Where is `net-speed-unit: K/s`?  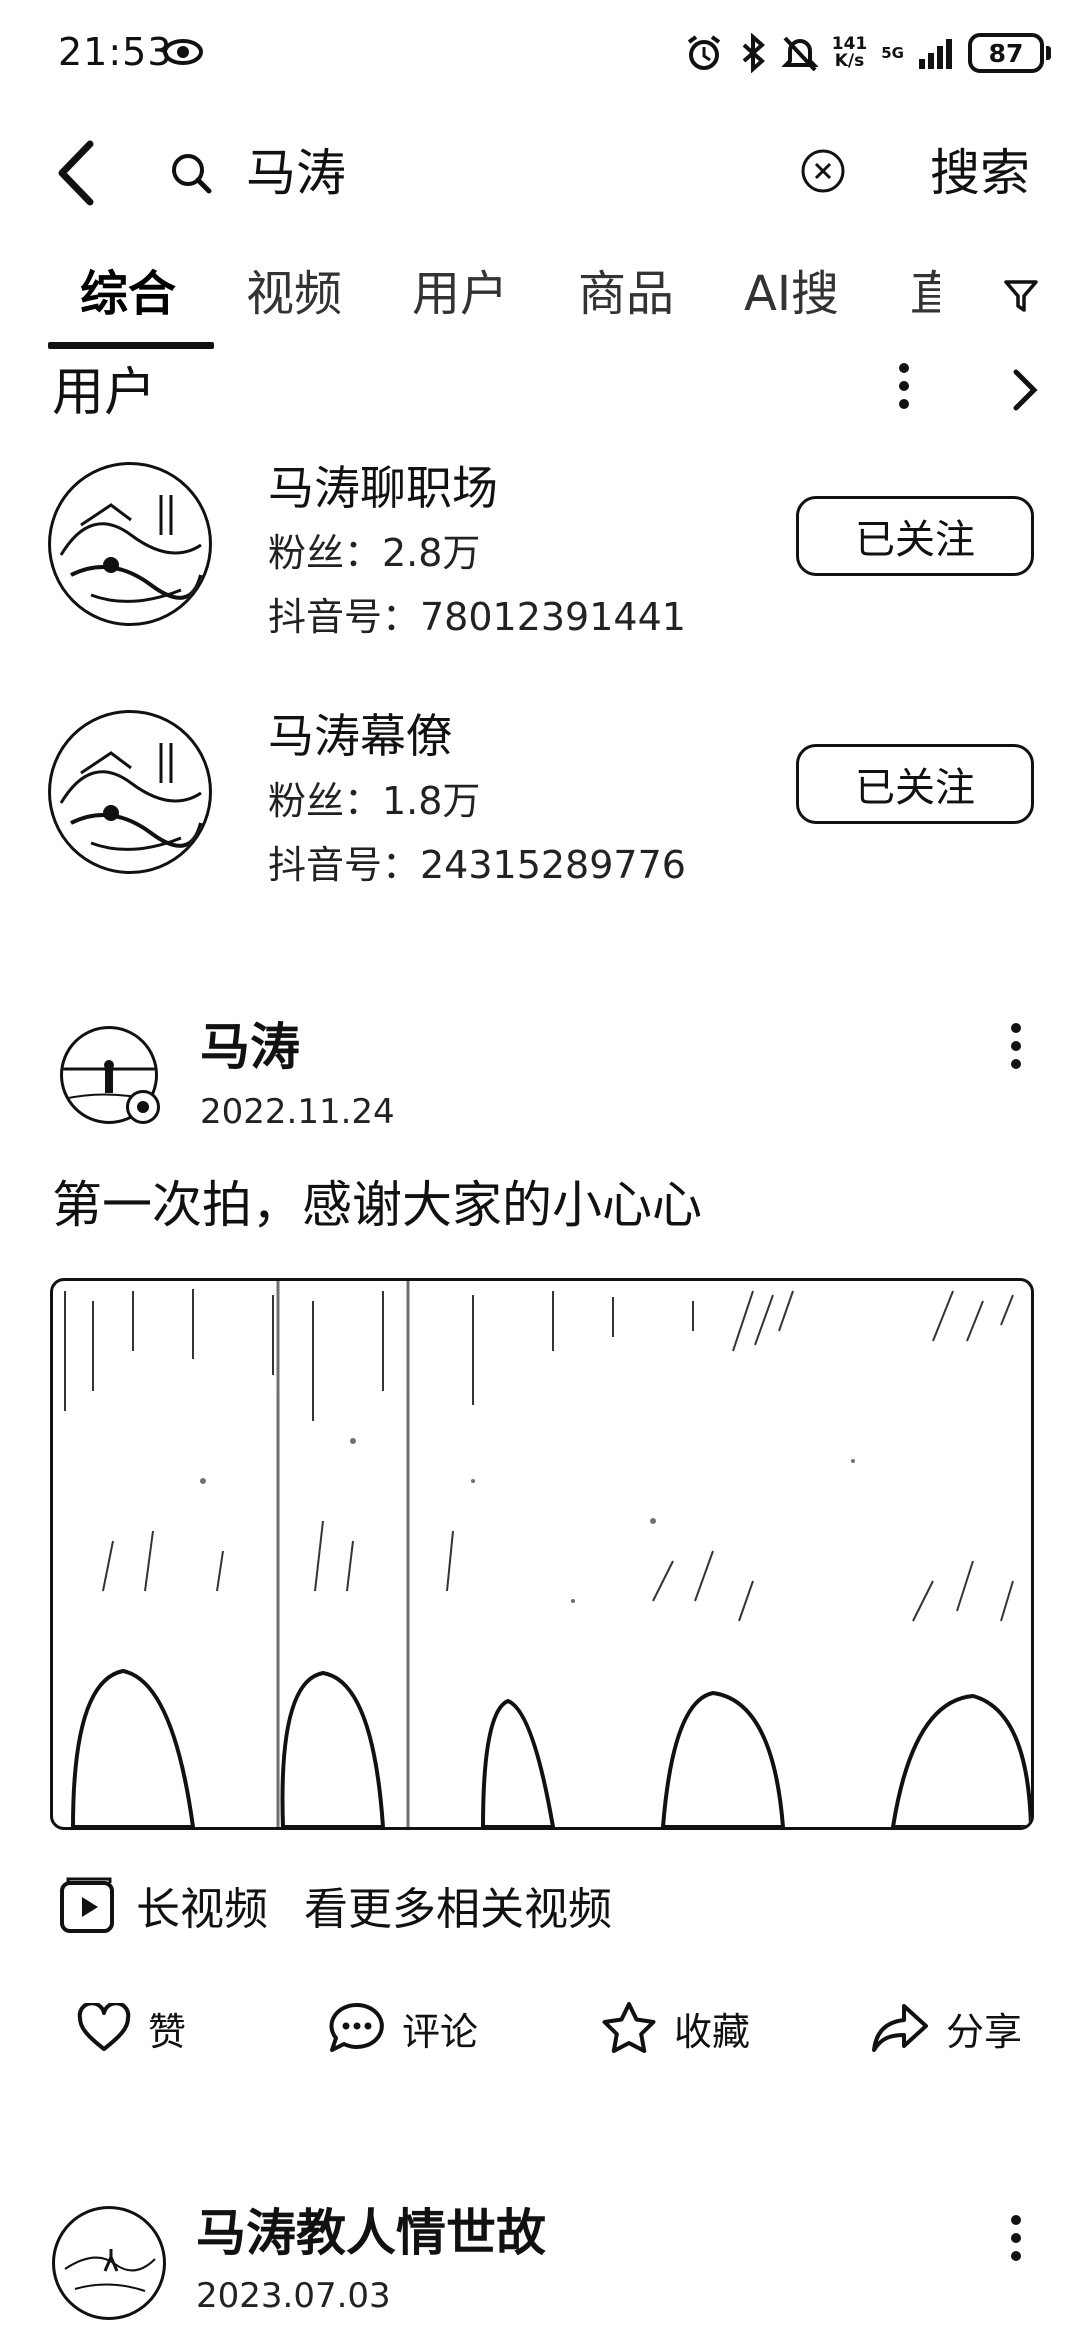
net-speed-unit: K/s is located at coordinates (849, 61).